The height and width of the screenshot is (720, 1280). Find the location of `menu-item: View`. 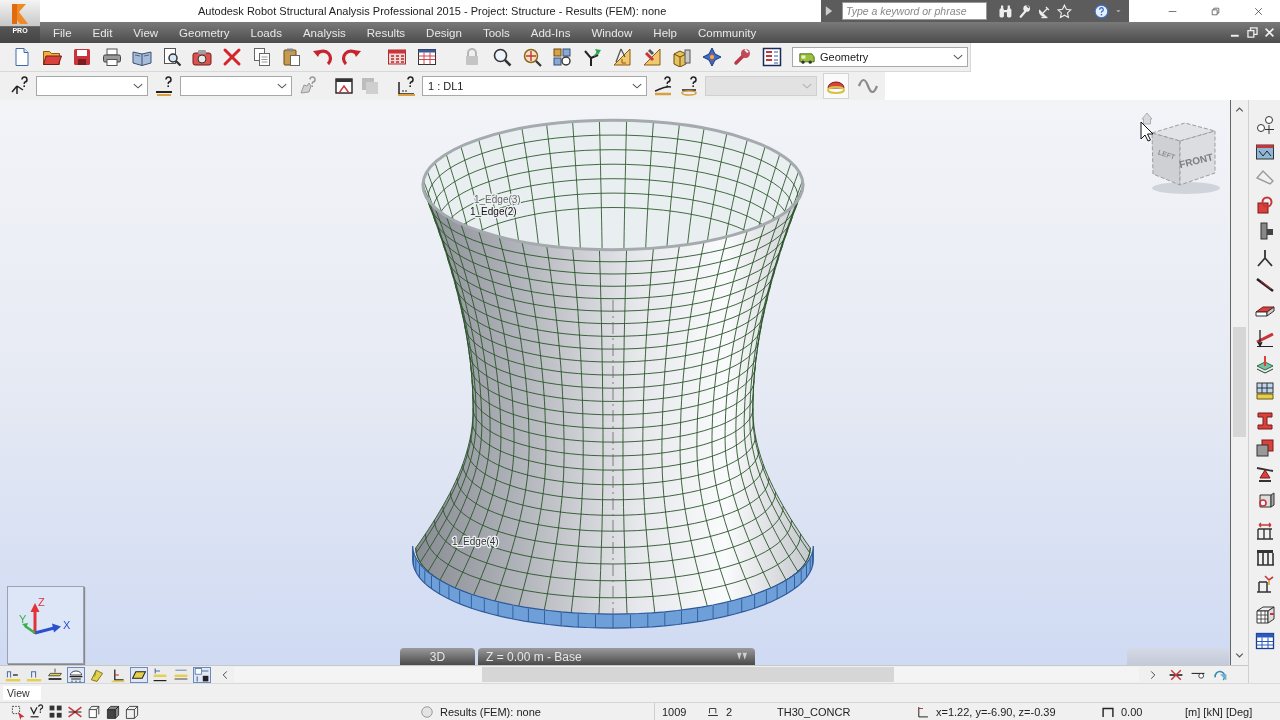

menu-item: View is located at coordinates (146, 32).